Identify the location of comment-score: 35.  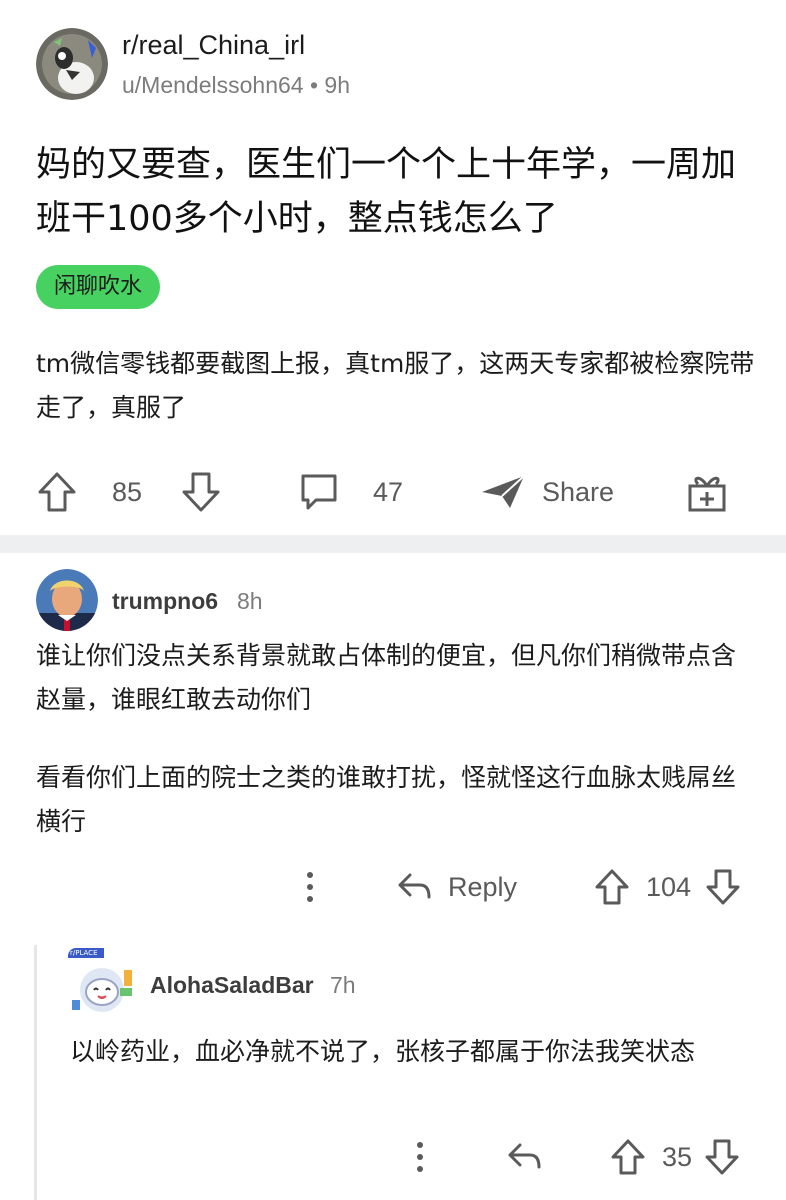
(677, 1156).